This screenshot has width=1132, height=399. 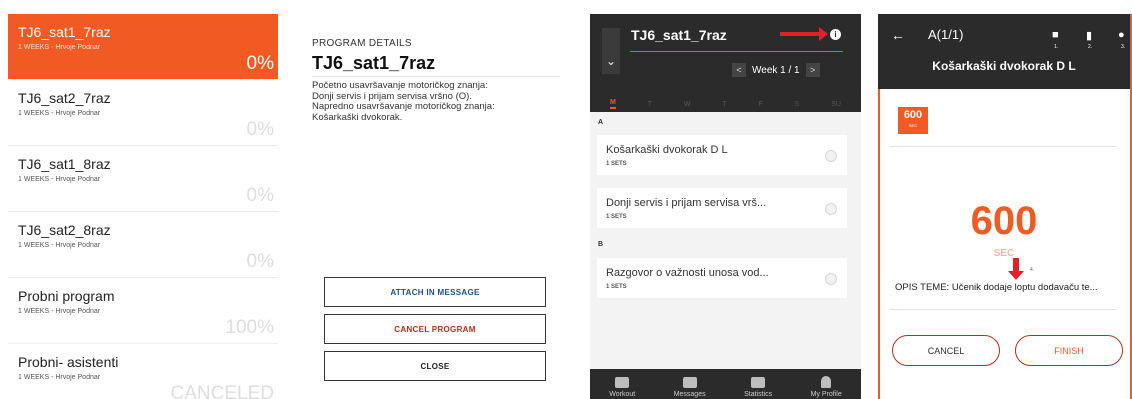 I want to click on video-icon: ■, so click(x=1055, y=35).